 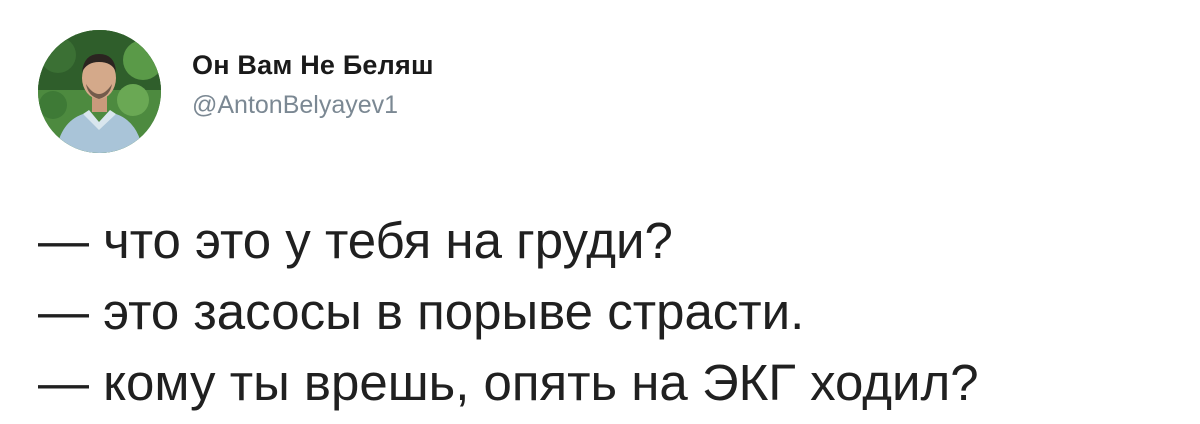 I want to click on author-name: Он Вам Не Беляш, so click(x=313, y=65).